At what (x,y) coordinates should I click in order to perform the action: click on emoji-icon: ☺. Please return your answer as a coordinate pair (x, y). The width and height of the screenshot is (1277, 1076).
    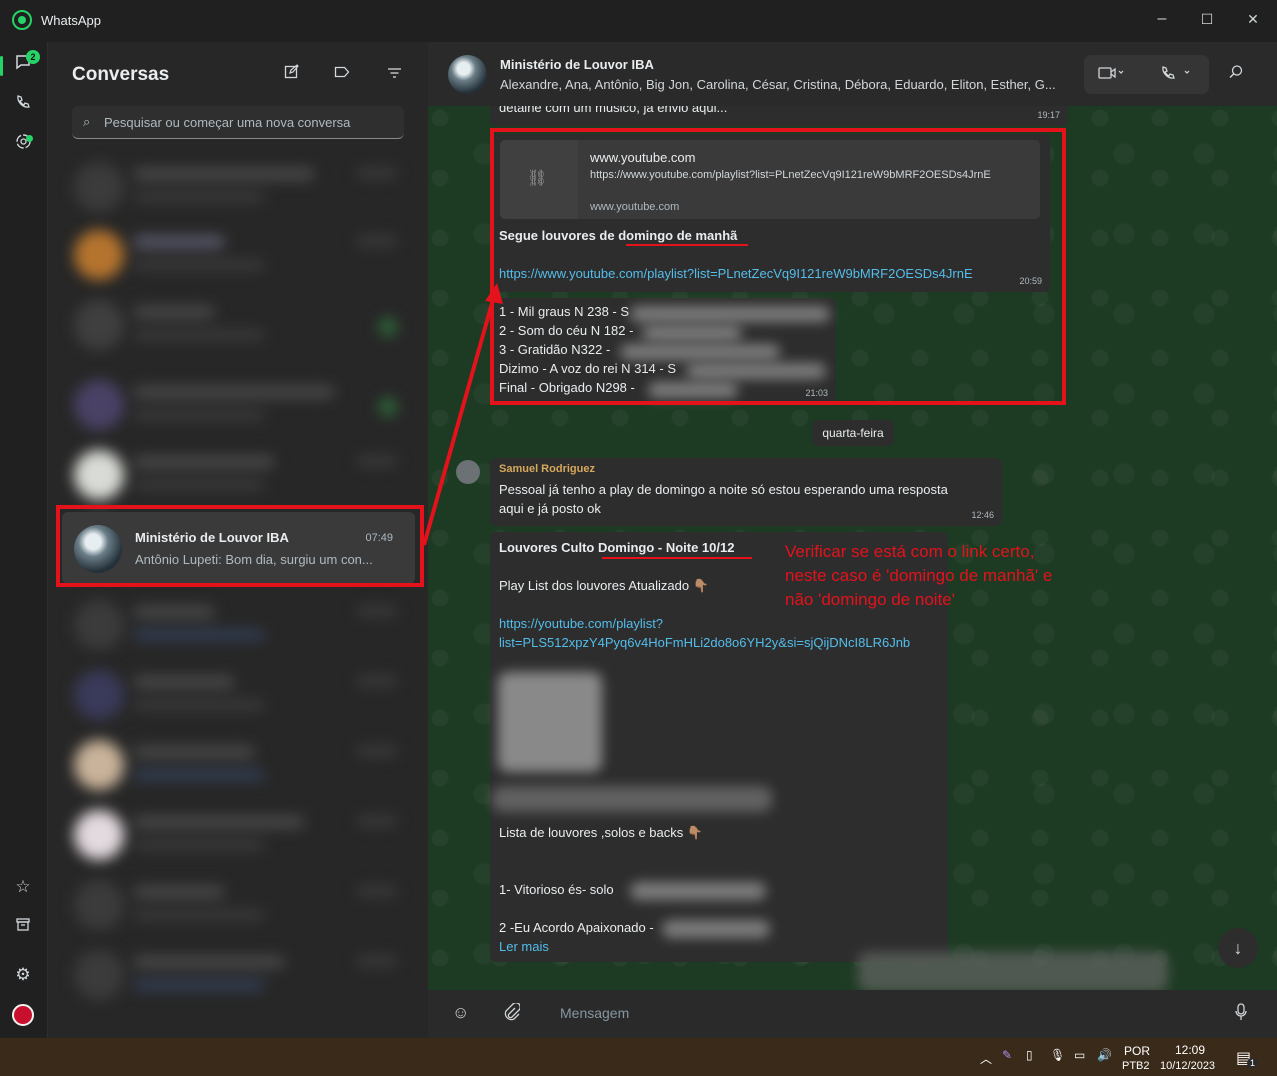
    Looking at the image, I should click on (460, 1013).